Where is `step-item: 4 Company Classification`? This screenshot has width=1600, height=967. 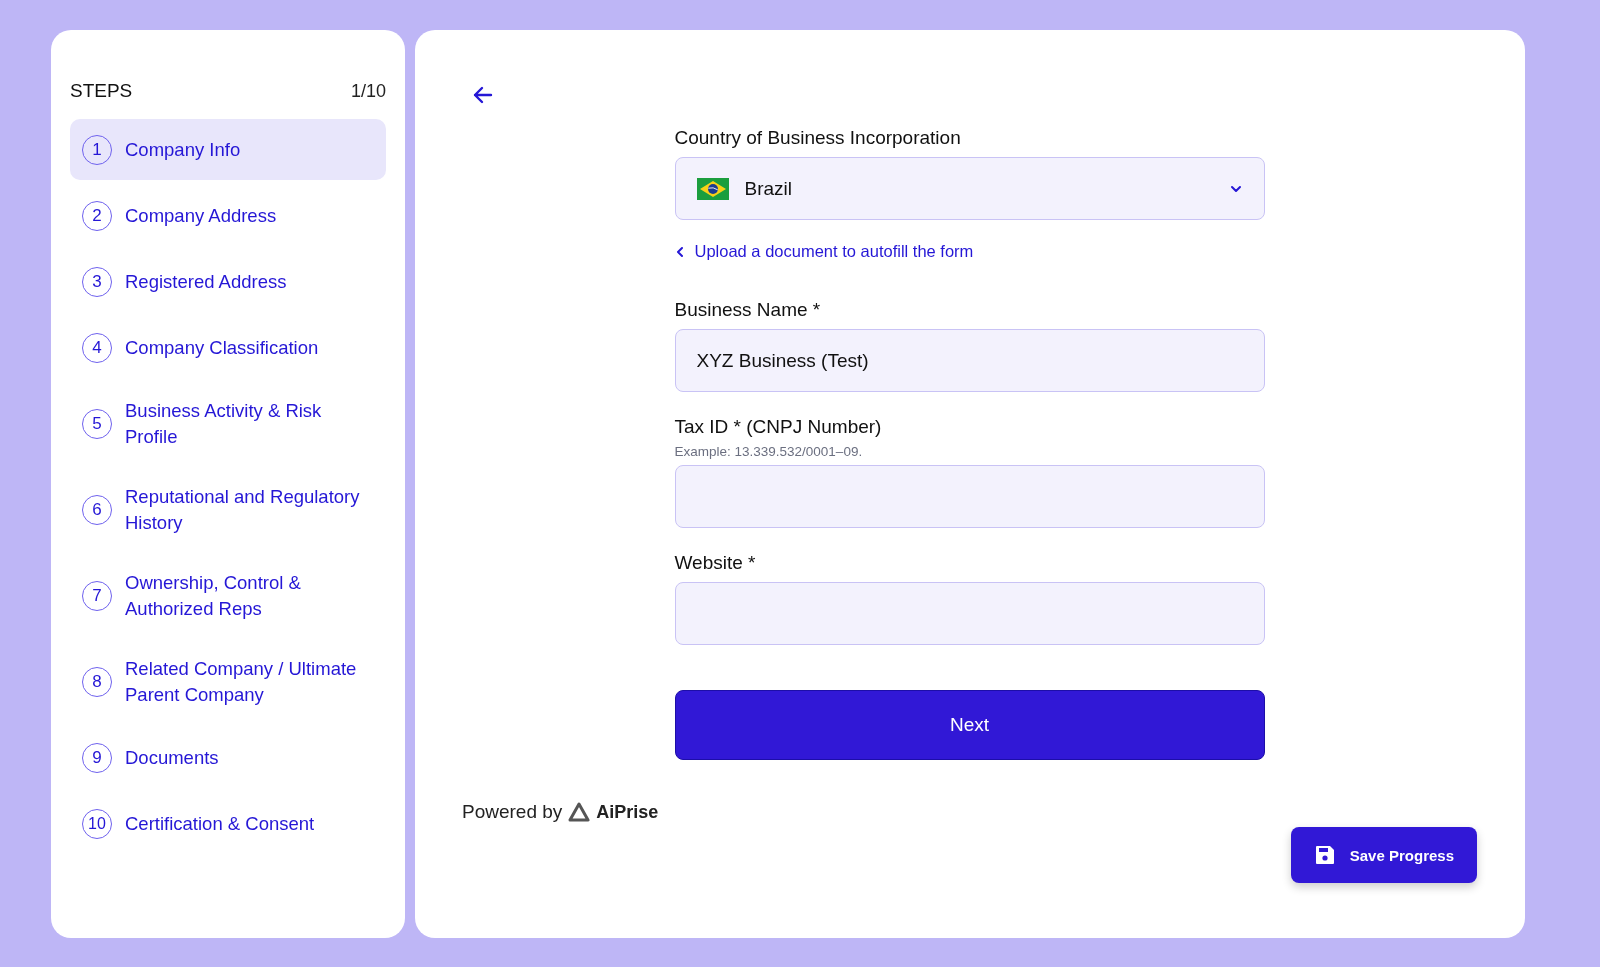
step-item: 4 Company Classification is located at coordinates (228, 347).